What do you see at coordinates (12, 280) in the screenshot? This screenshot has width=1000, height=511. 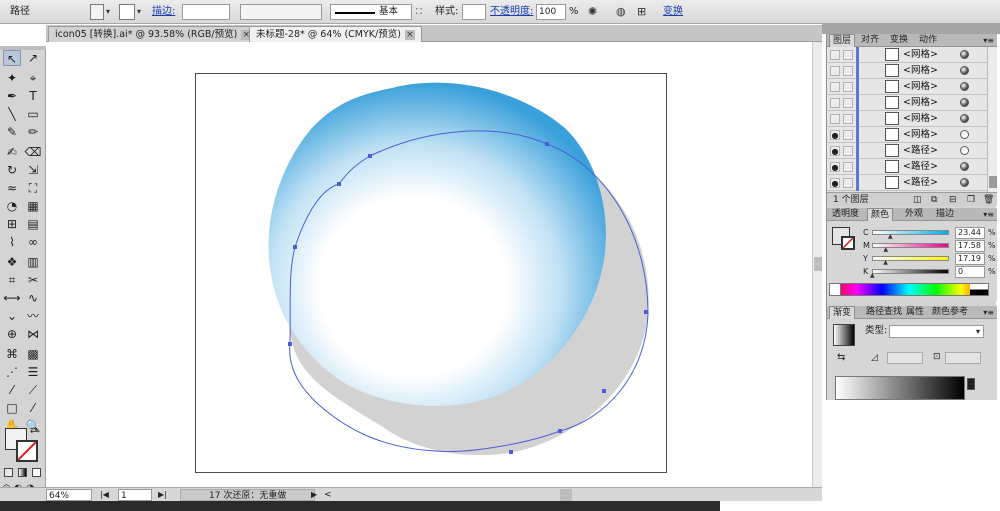 I see `artboard-tool-icon: ⌗` at bounding box center [12, 280].